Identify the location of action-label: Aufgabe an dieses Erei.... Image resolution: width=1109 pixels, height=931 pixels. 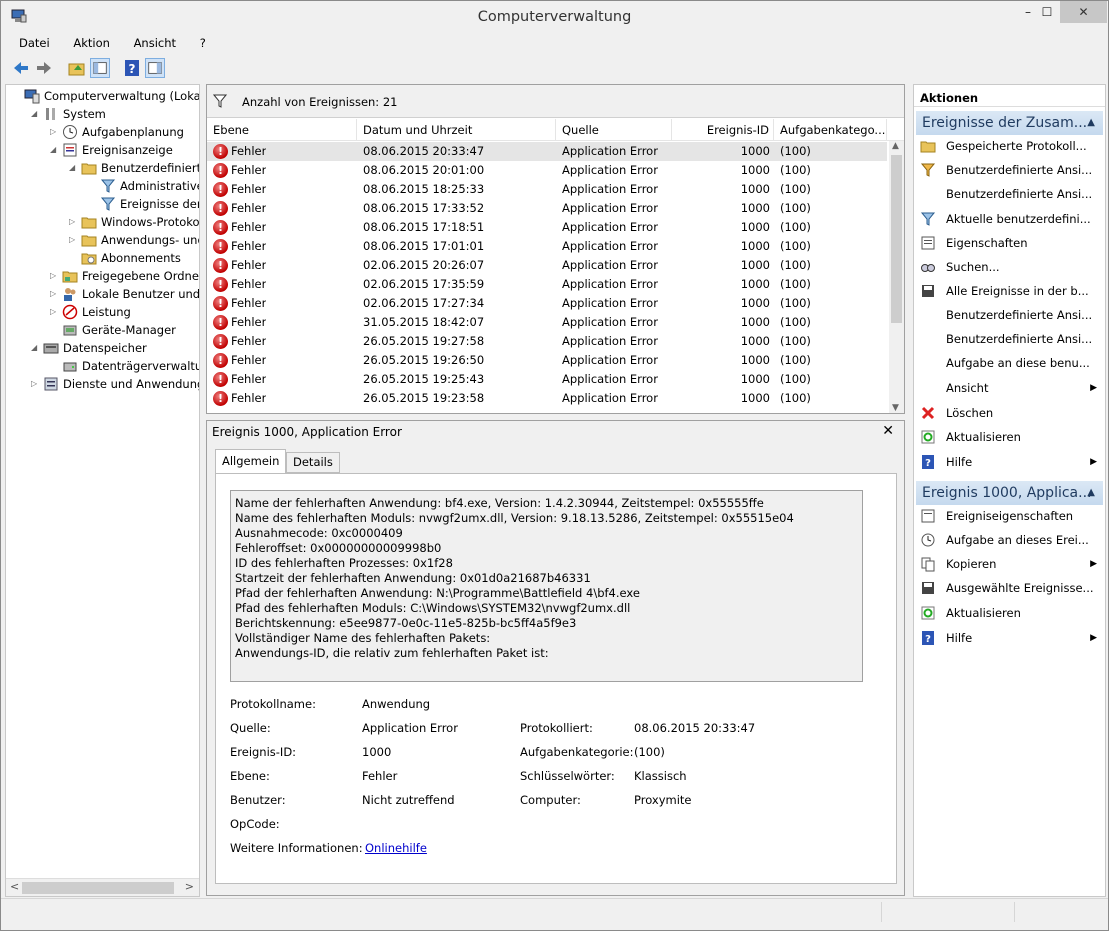
(1017, 540).